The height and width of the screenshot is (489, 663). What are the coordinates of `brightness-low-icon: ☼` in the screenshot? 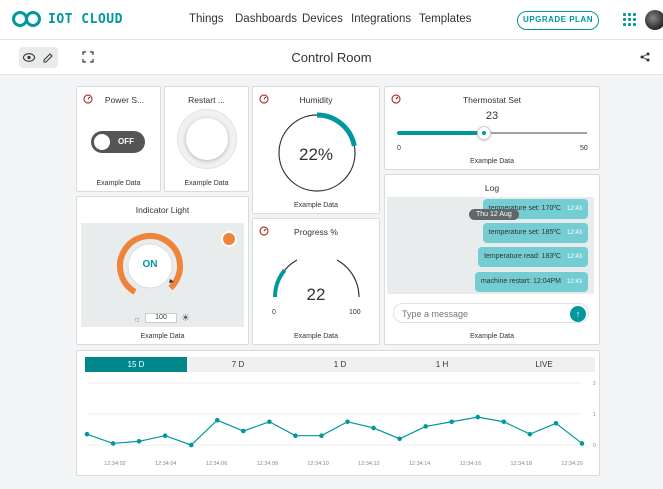 It's located at (137, 319).